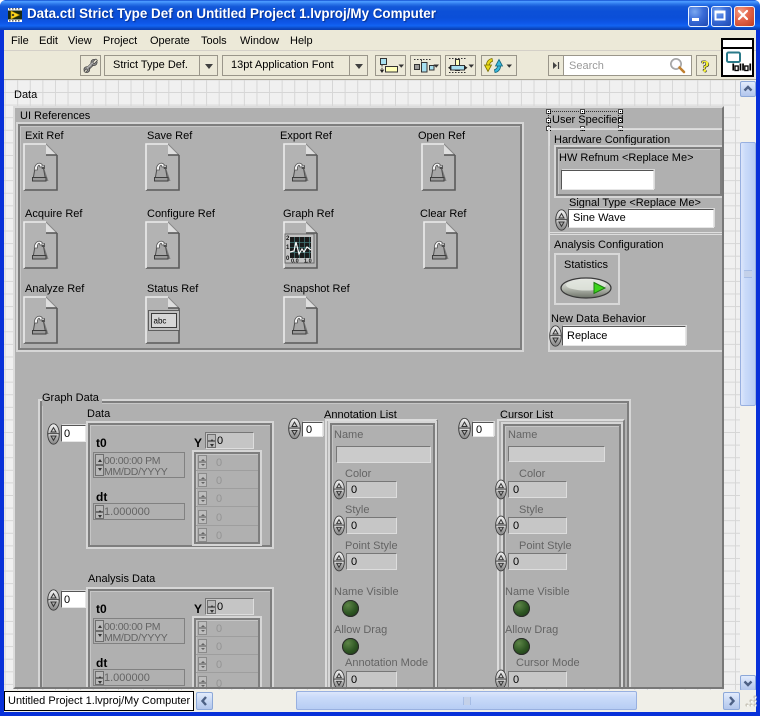  Describe the element at coordinates (295, 262) in the screenshot. I see `svg-text: 0.0` at that location.